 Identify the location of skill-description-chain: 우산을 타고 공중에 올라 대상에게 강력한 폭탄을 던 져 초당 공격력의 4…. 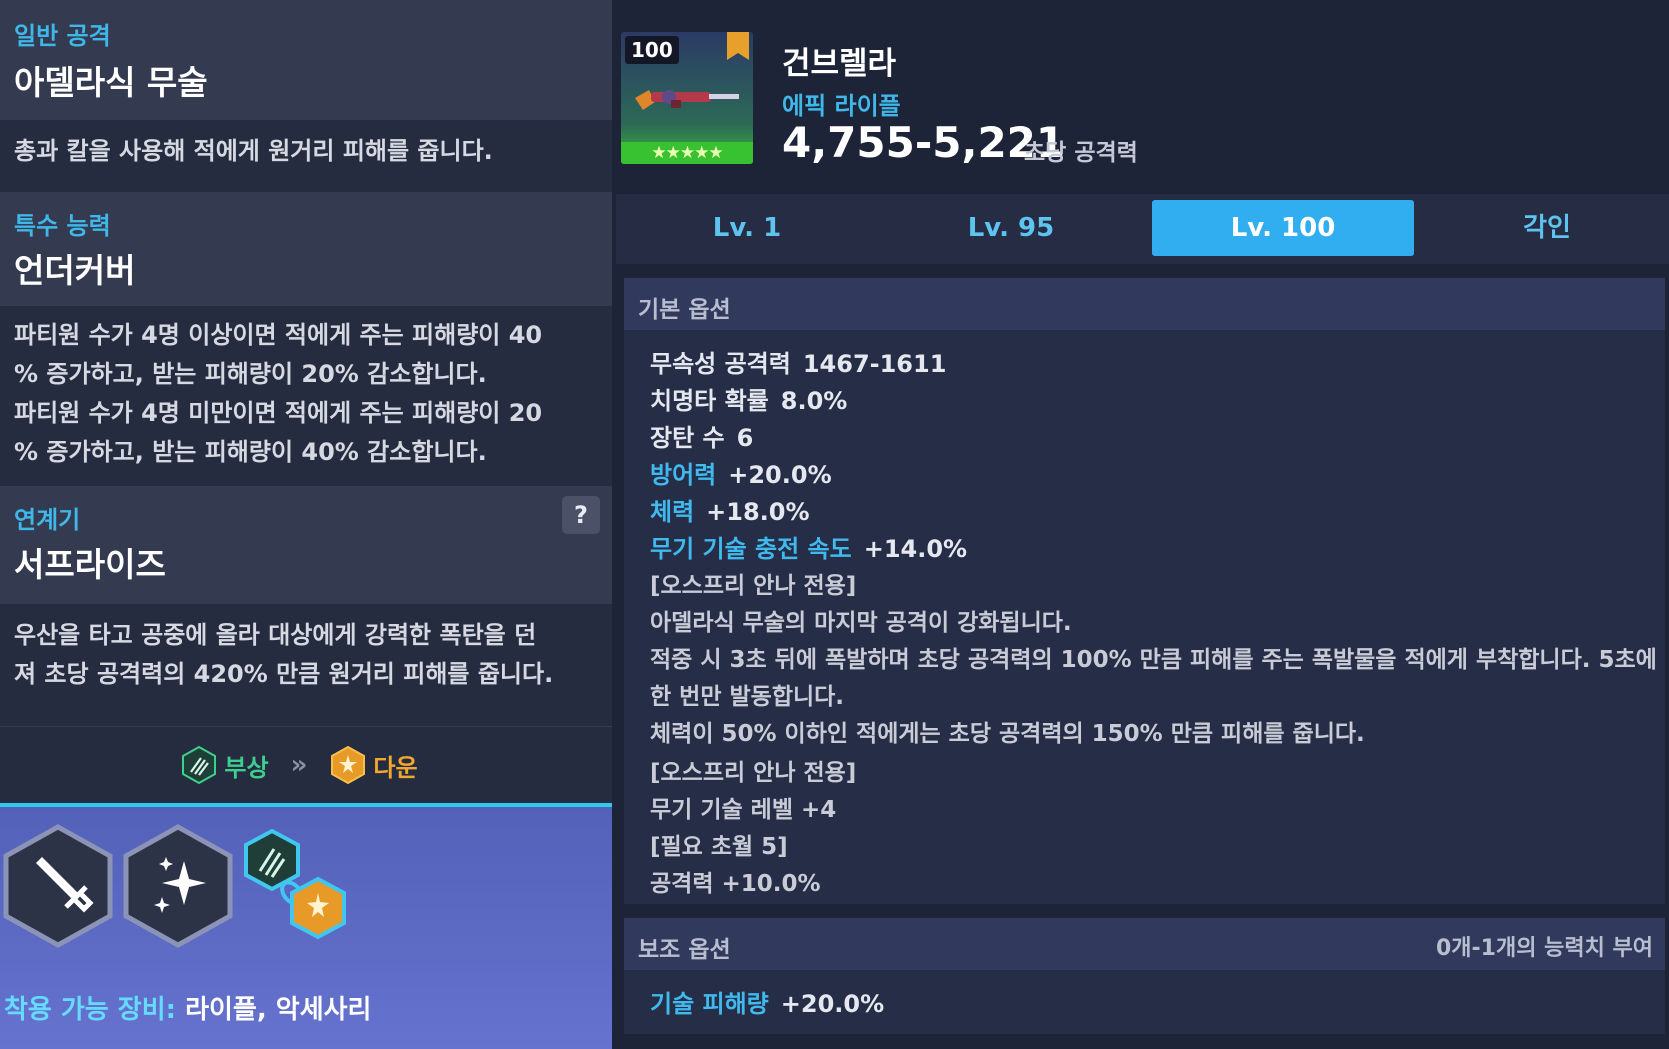
(306, 665).